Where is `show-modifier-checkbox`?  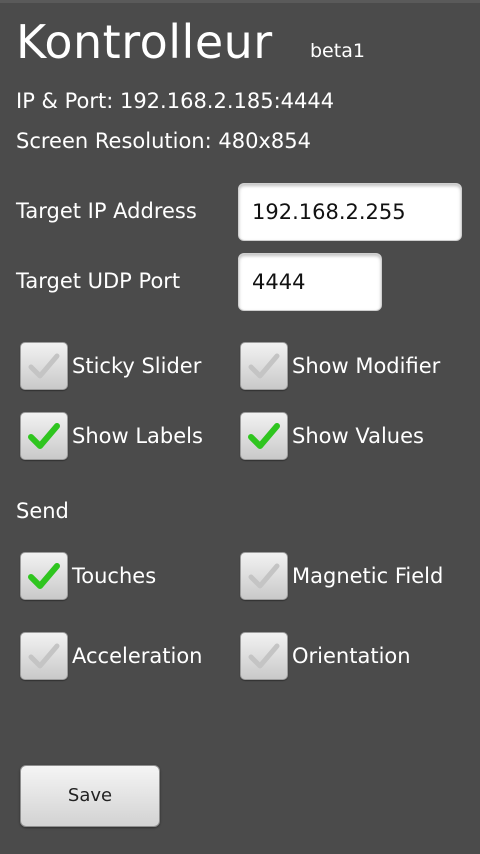
show-modifier-checkbox is located at coordinates (264, 366).